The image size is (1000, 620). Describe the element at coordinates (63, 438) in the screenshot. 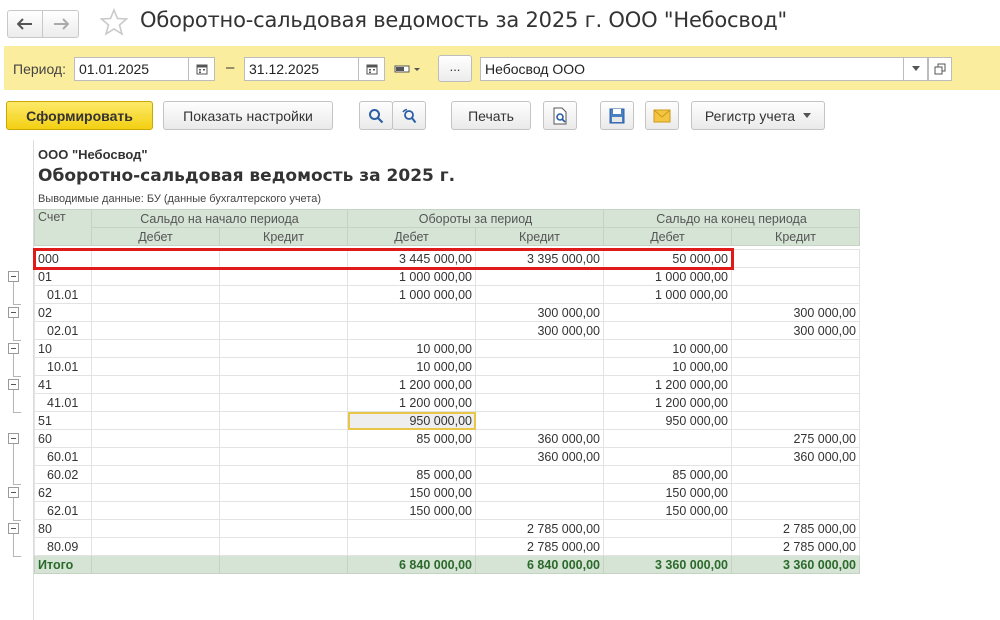

I see `account-cell: 60` at that location.